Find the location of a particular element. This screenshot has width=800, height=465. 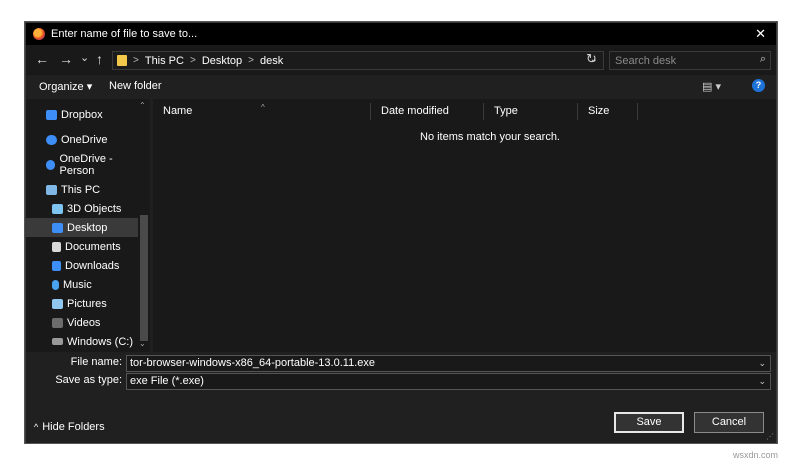

sidebar-item-pictures: Pictures is located at coordinates (82, 303).